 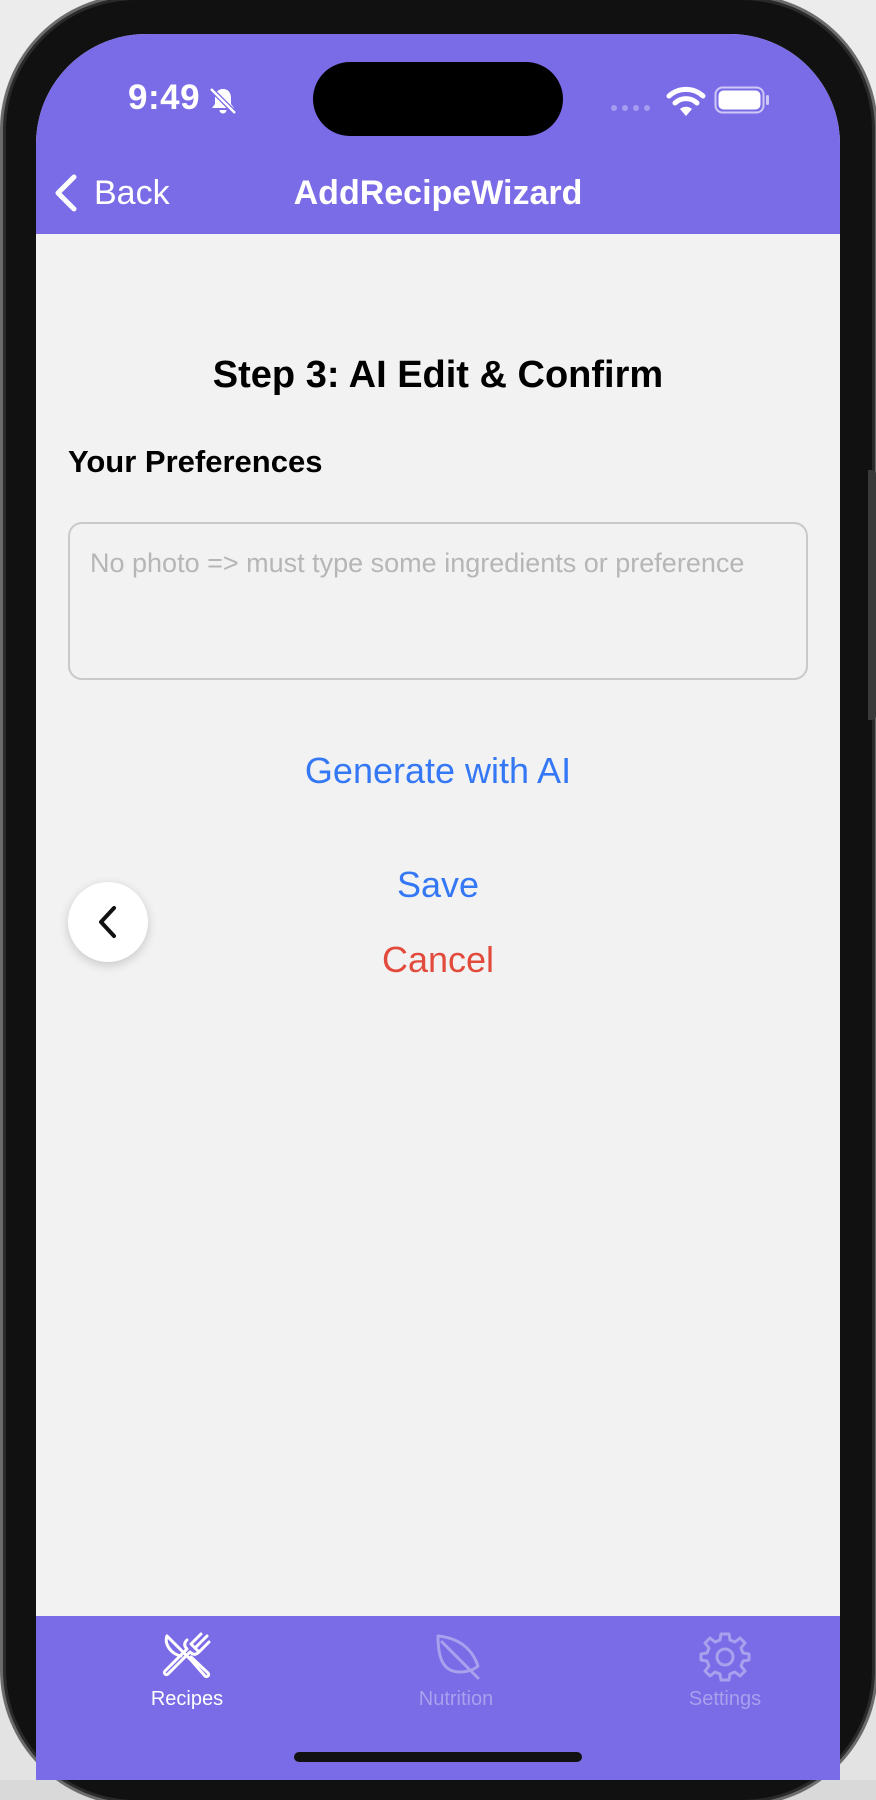 I want to click on tab-settings: Settings, so click(x=725, y=1670).